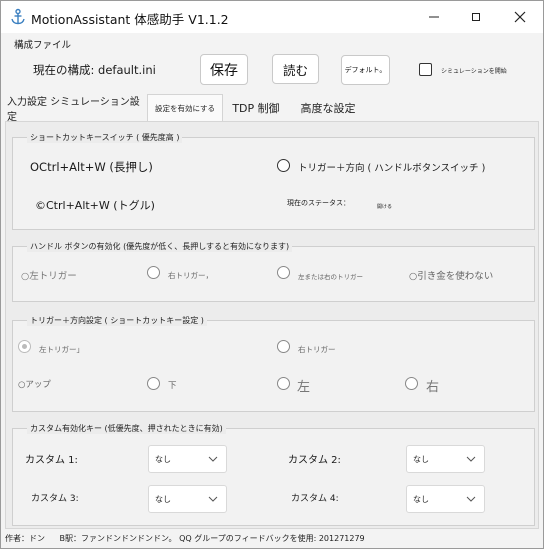 This screenshot has width=544, height=549. I want to click on tab-input-simulation: 入力設定 シミュレーション設定, so click(76, 109).